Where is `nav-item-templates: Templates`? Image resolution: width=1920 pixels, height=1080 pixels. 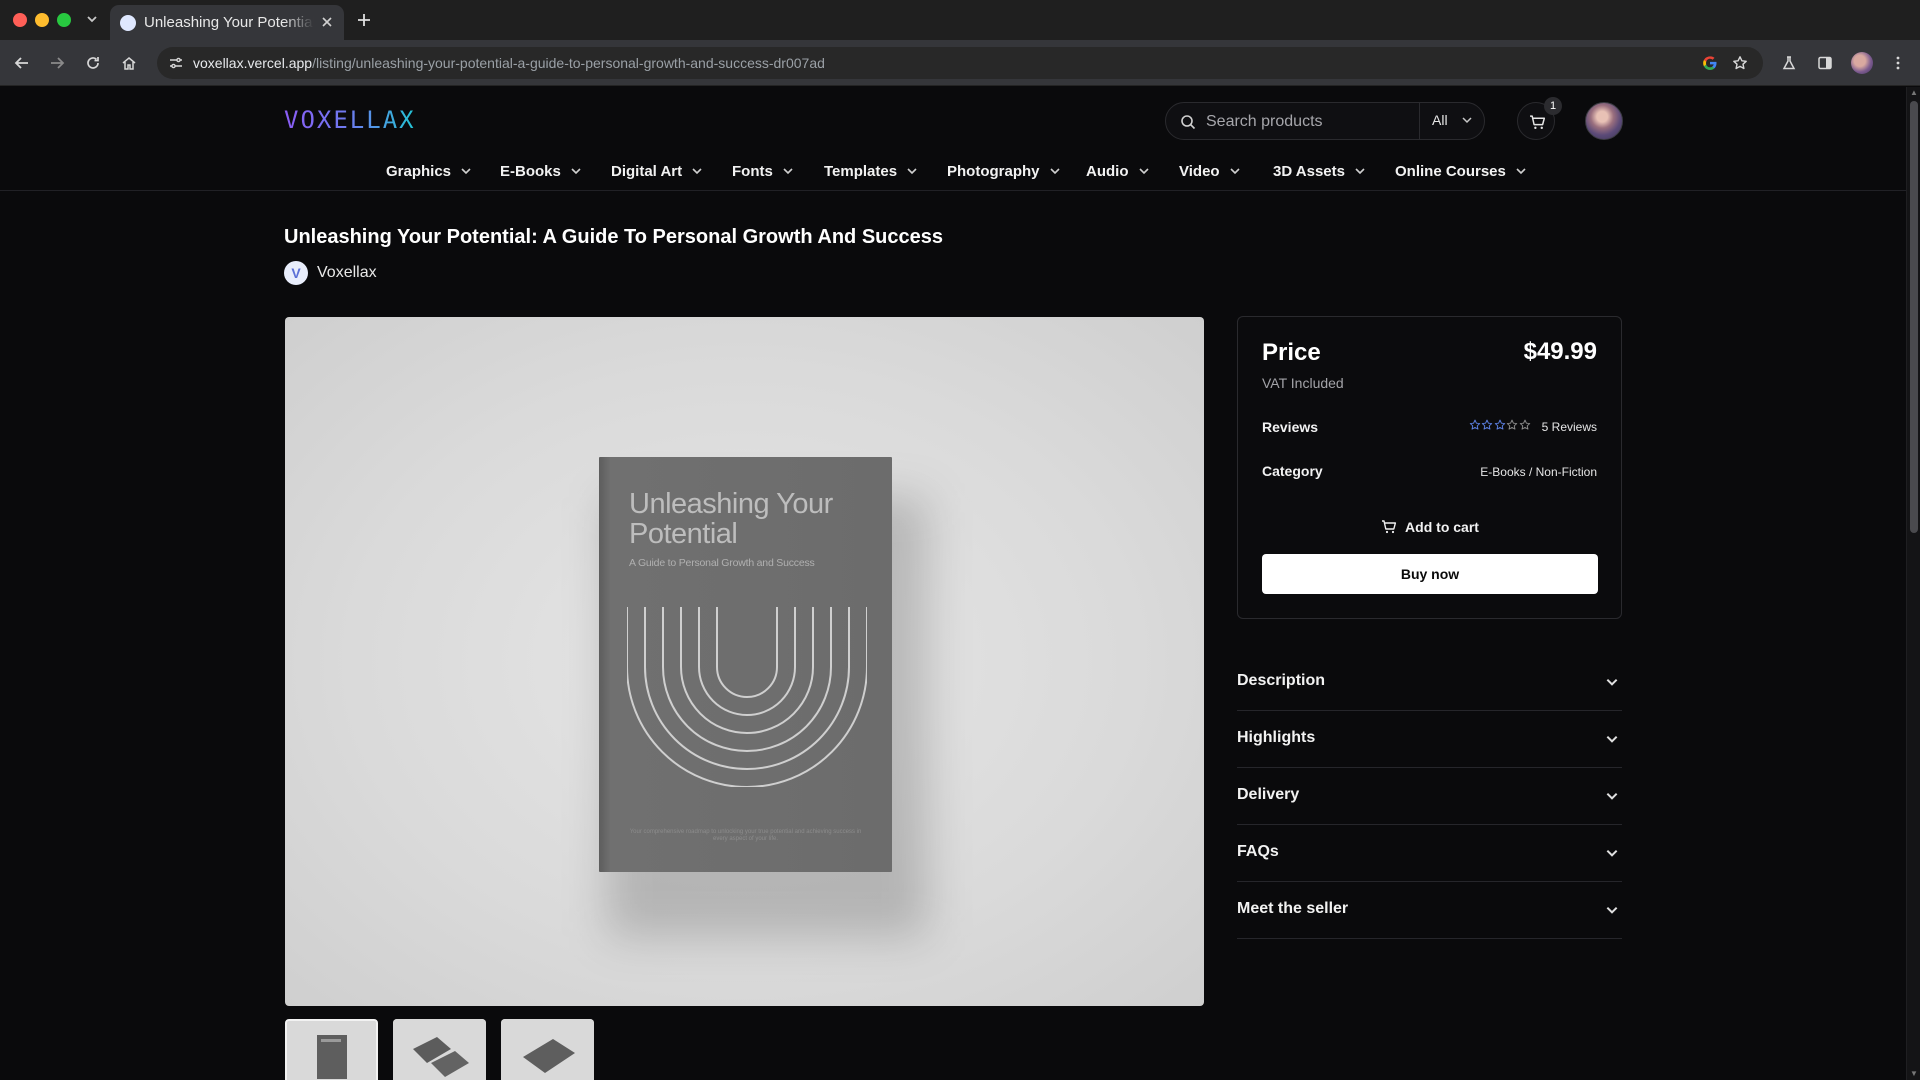
nav-item-templates: Templates is located at coordinates (871, 171).